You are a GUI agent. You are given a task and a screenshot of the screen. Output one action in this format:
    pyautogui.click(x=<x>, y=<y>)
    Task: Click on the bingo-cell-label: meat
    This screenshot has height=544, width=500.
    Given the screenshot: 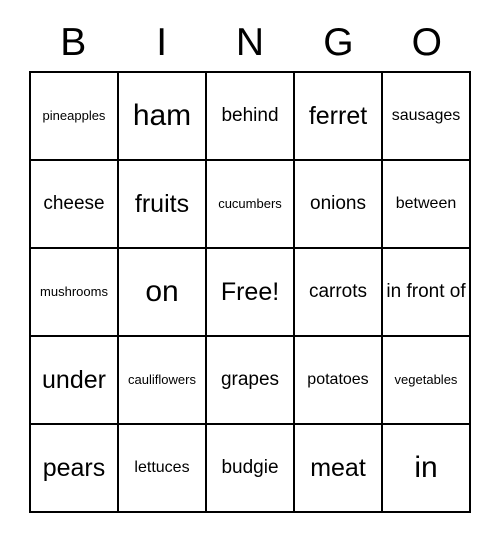 What is the action you would take?
    pyautogui.click(x=338, y=468)
    